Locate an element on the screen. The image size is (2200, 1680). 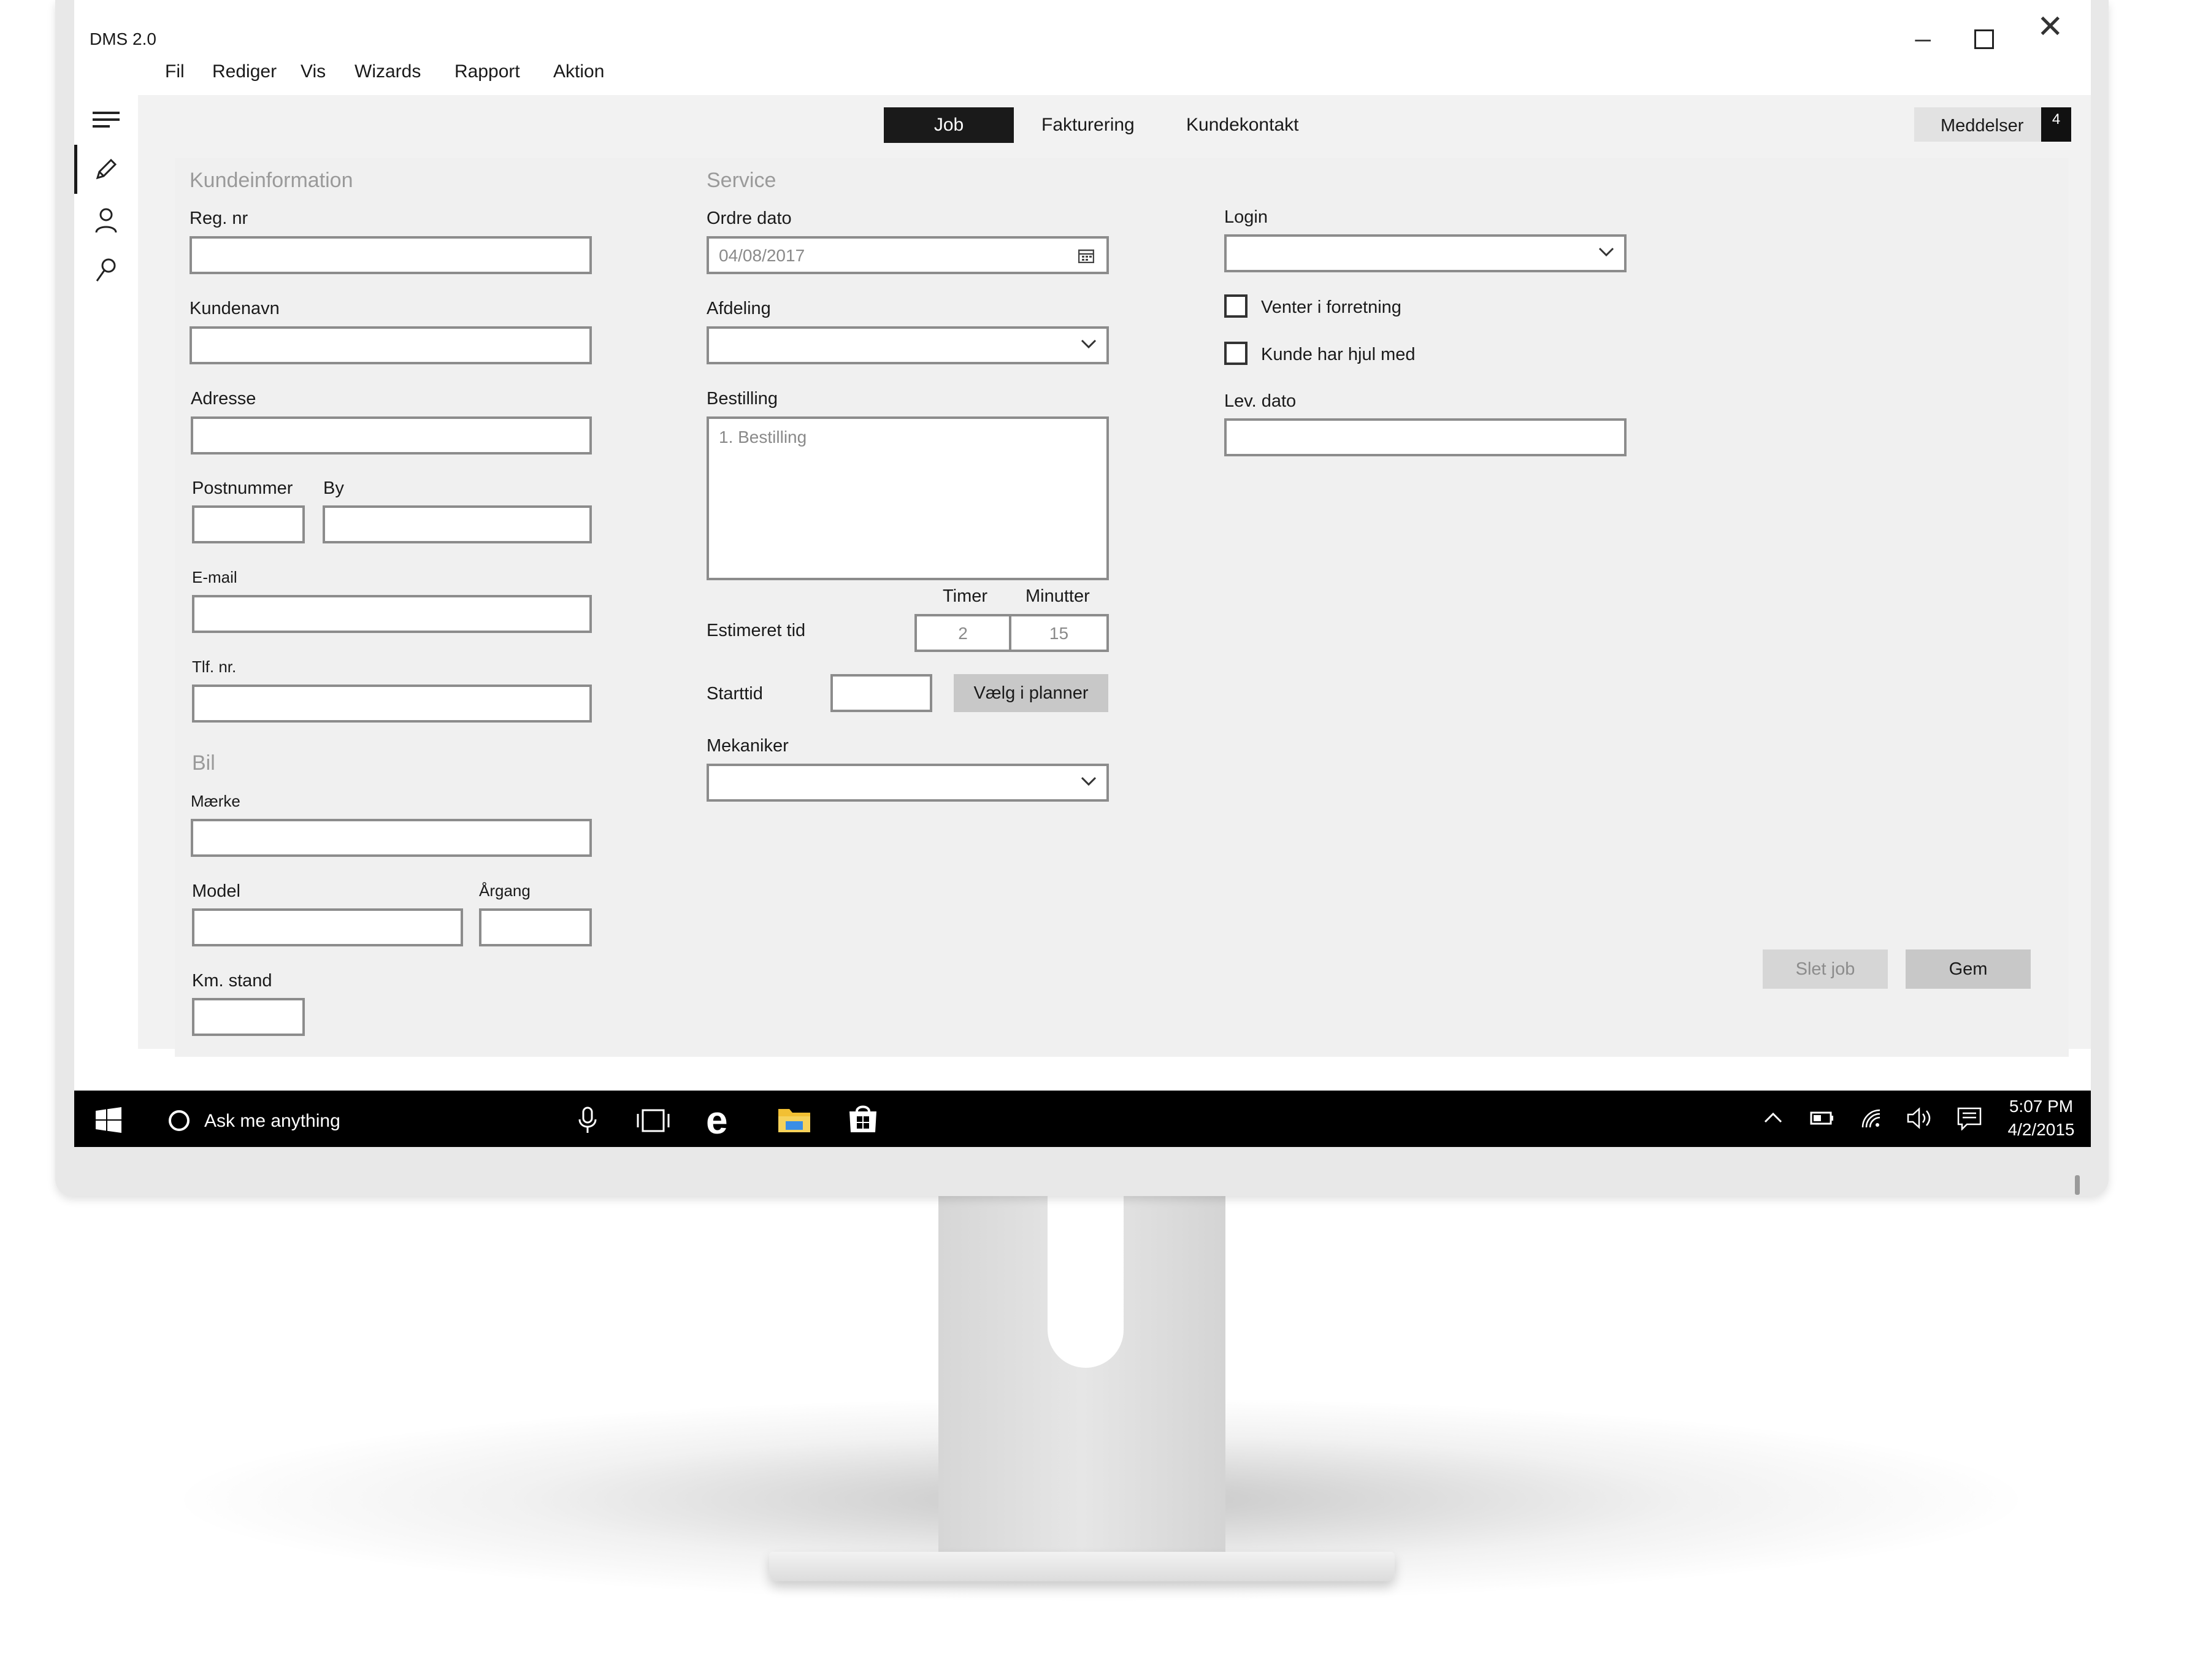
action-center-icon is located at coordinates (1969, 1120).